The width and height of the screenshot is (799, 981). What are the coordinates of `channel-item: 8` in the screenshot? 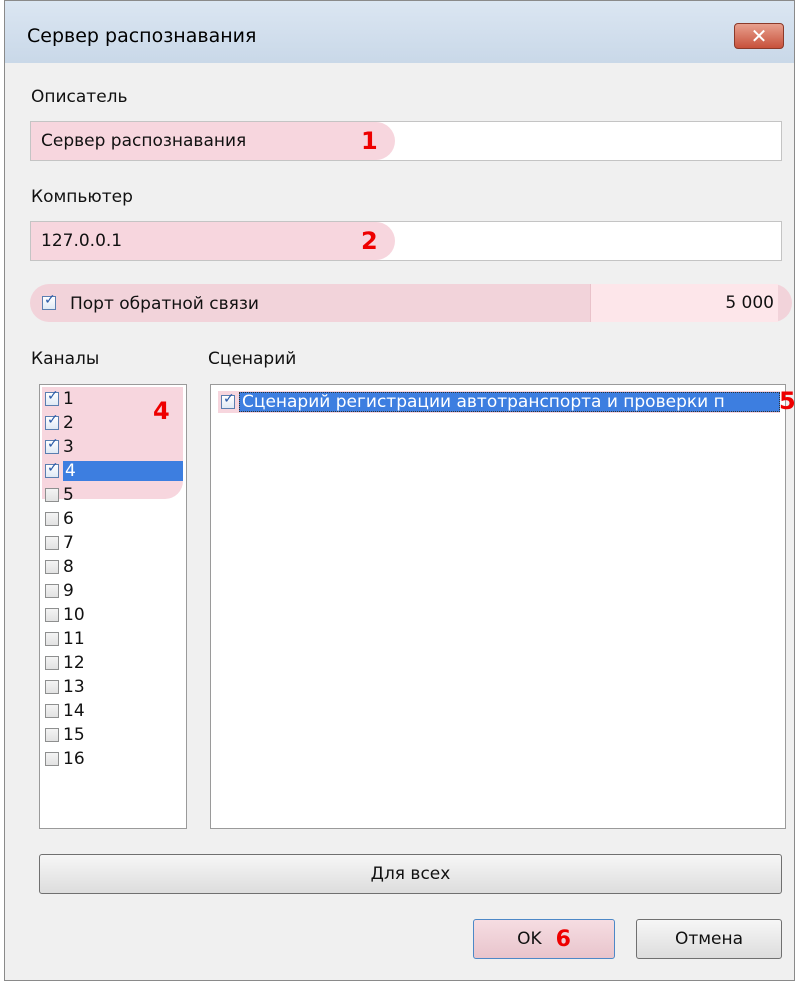 It's located at (113, 567).